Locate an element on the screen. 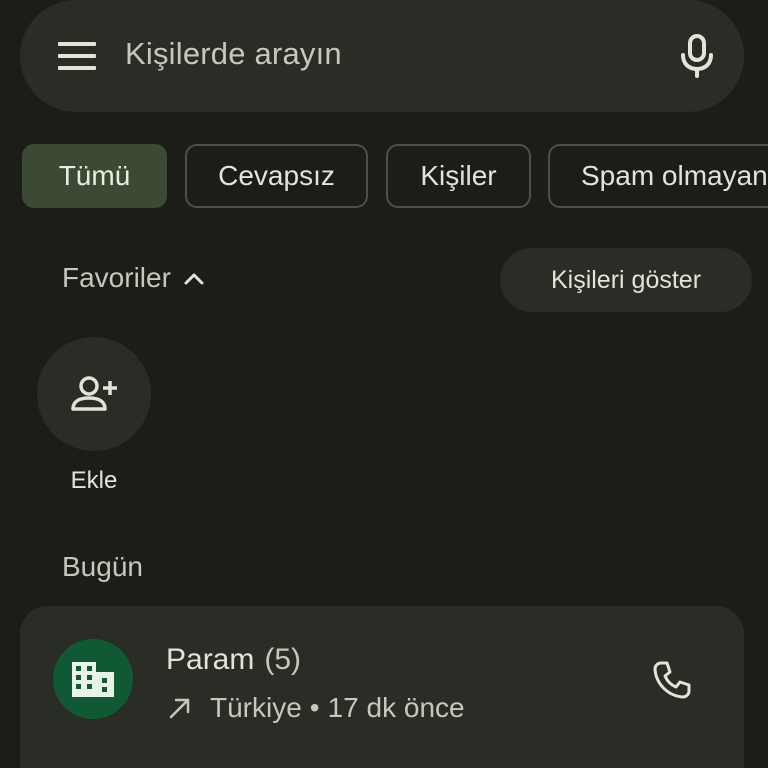 The height and width of the screenshot is (768, 768). person-add-icon is located at coordinates (94, 393).